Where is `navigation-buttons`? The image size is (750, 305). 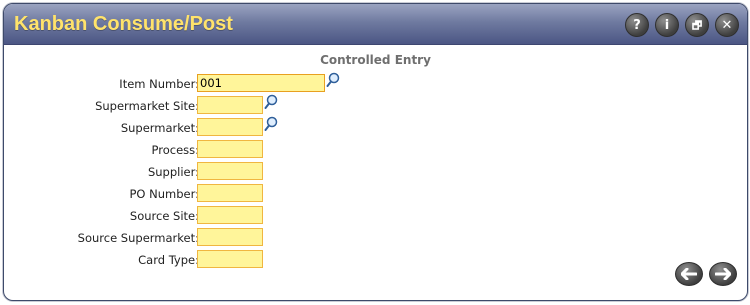 navigation-buttons is located at coordinates (706, 274).